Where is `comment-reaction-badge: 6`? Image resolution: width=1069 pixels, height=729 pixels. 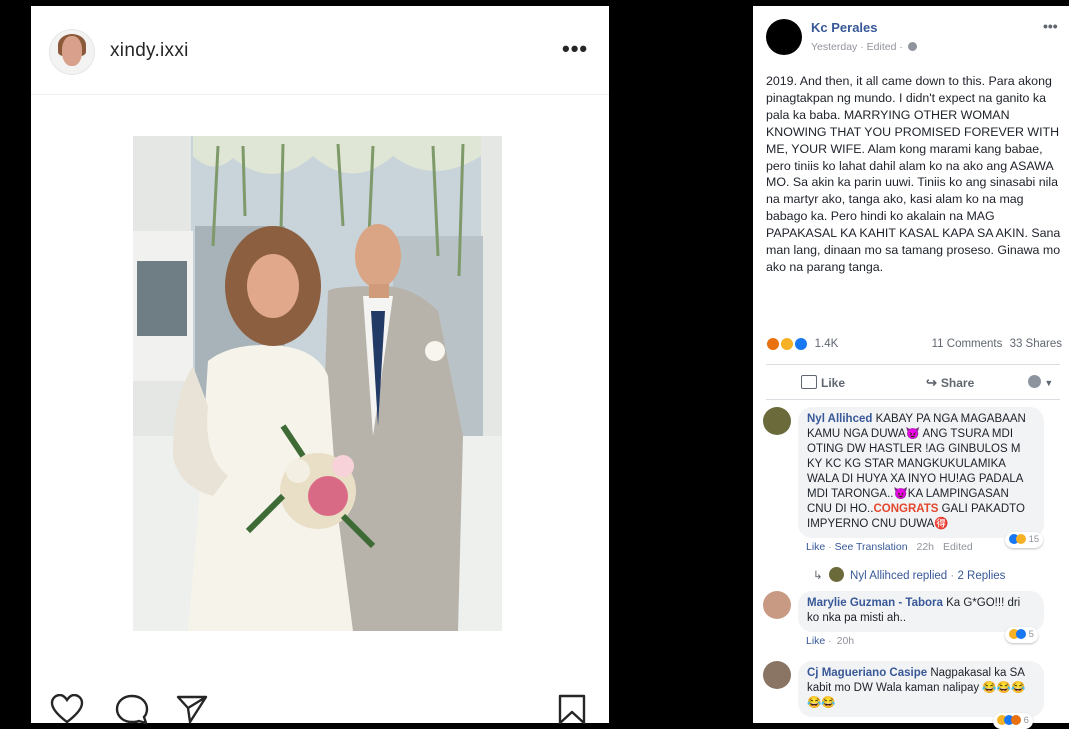
comment-reaction-badge: 6 is located at coordinates (1013, 721).